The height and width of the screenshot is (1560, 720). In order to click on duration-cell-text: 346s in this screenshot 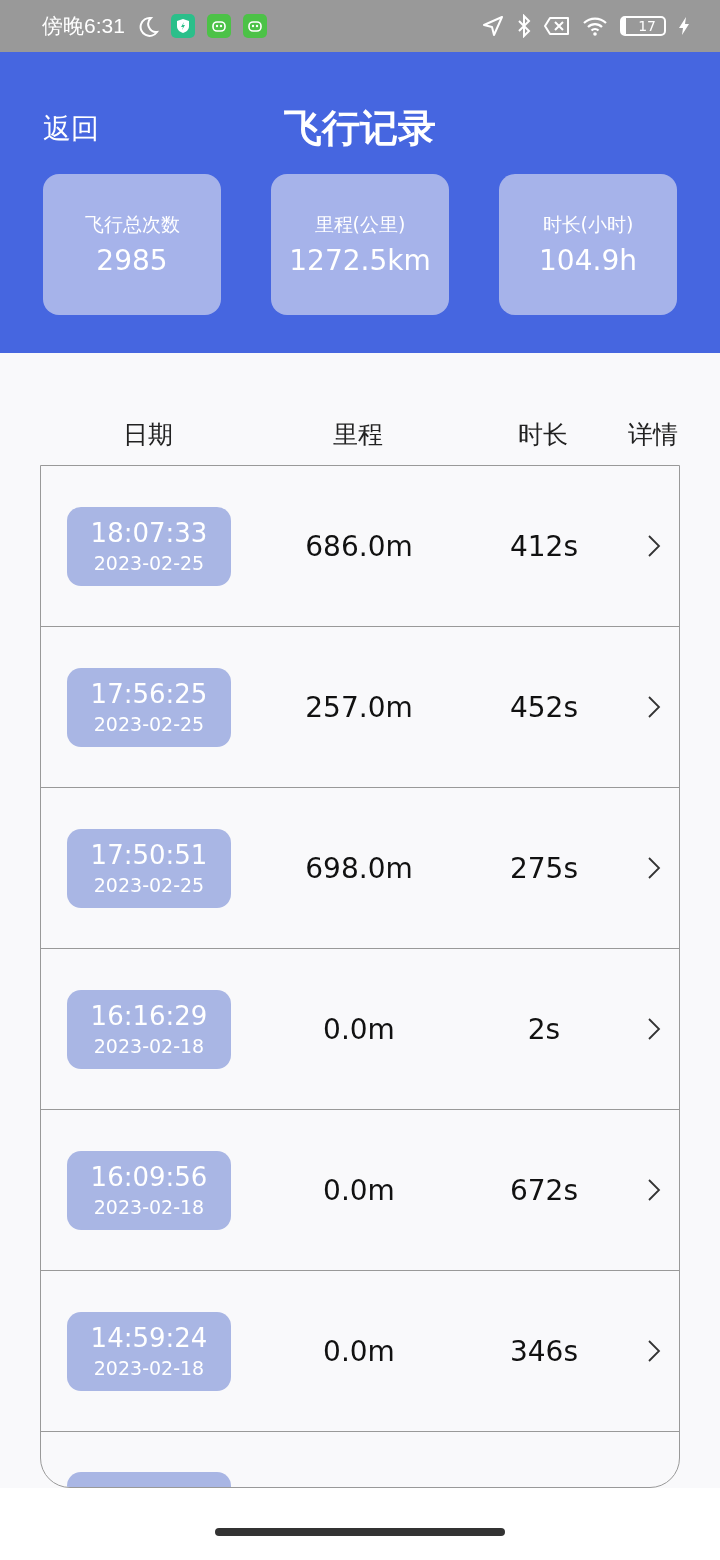, I will do `click(544, 1351)`.